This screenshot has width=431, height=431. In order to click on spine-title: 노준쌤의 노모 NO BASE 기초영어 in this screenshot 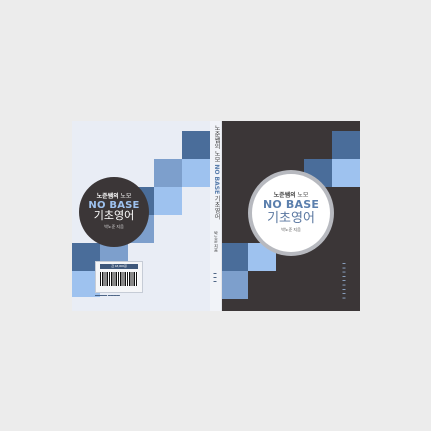, I will do `click(216, 172)`.